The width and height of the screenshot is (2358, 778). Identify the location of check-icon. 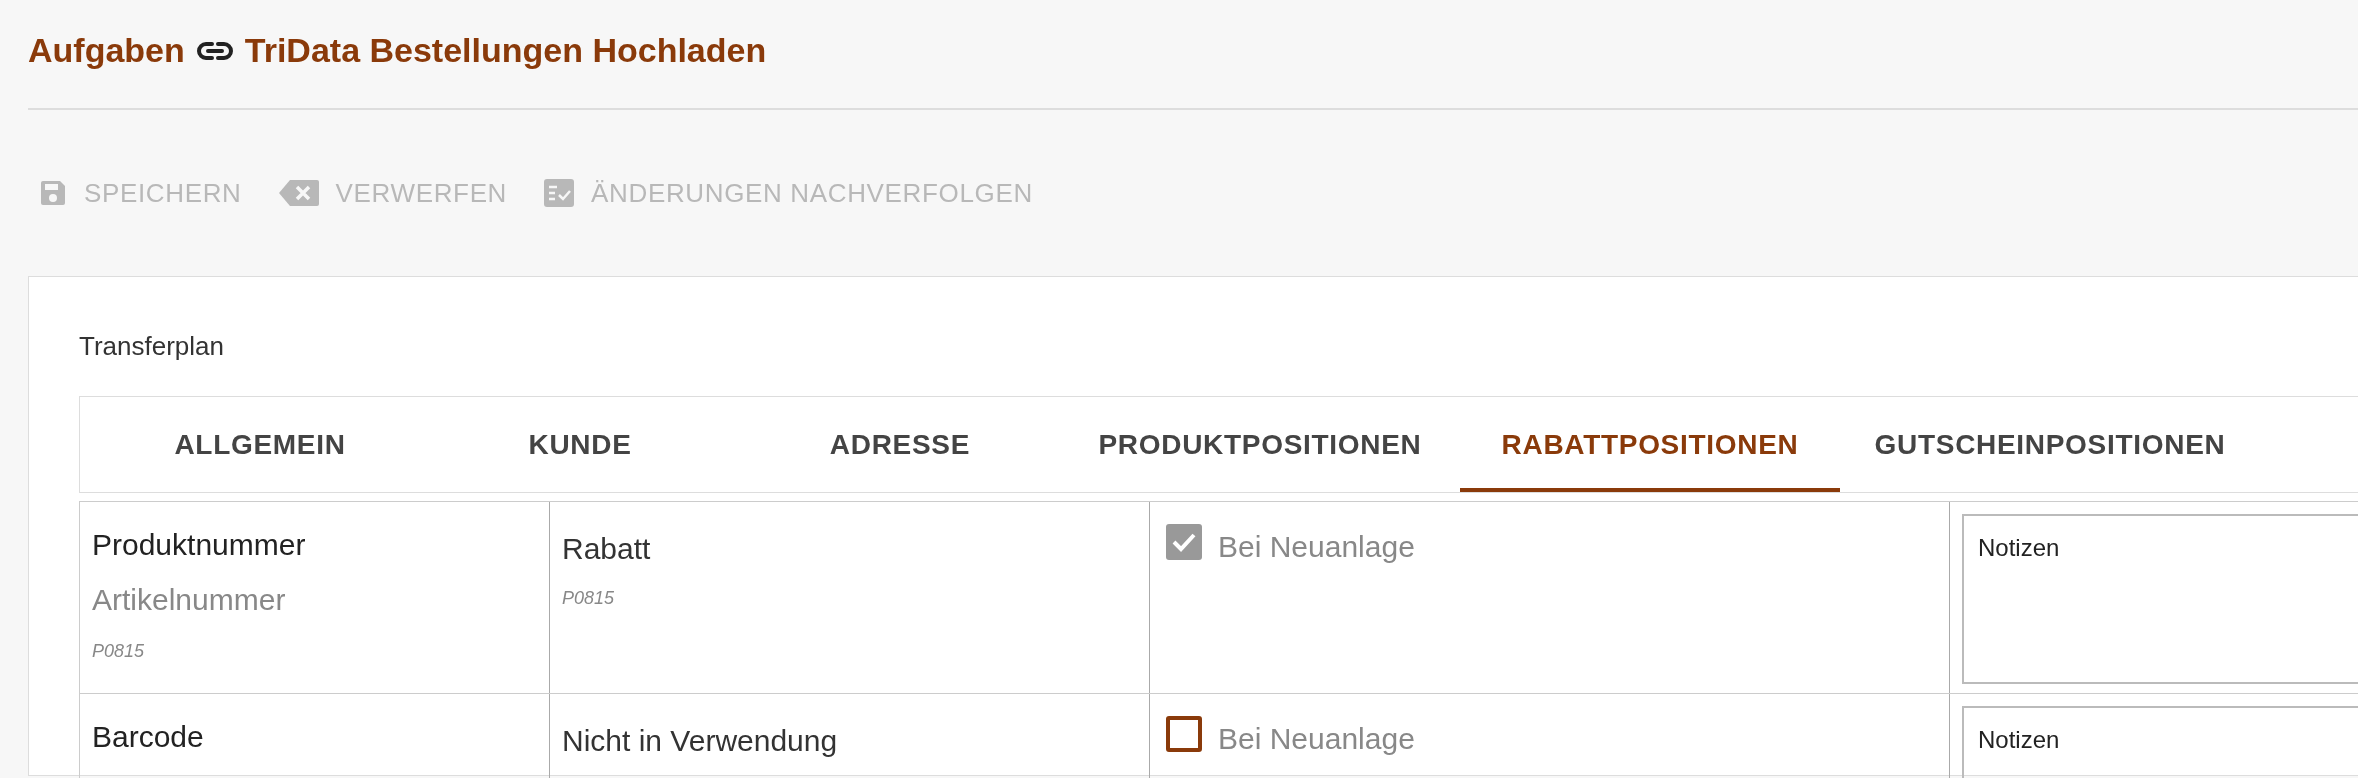
(1184, 542).